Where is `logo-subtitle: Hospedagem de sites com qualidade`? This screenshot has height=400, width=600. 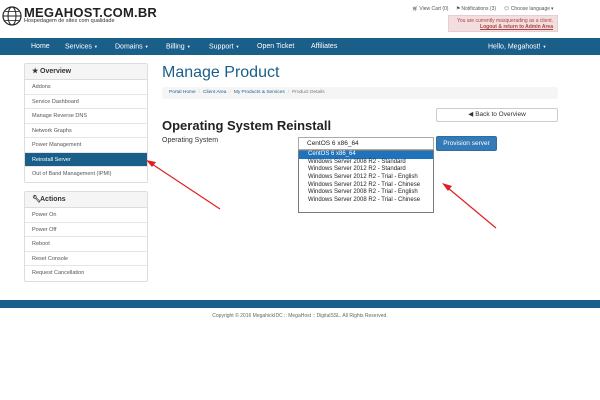 logo-subtitle: Hospedagem de sites com qualidade is located at coordinates (69, 21).